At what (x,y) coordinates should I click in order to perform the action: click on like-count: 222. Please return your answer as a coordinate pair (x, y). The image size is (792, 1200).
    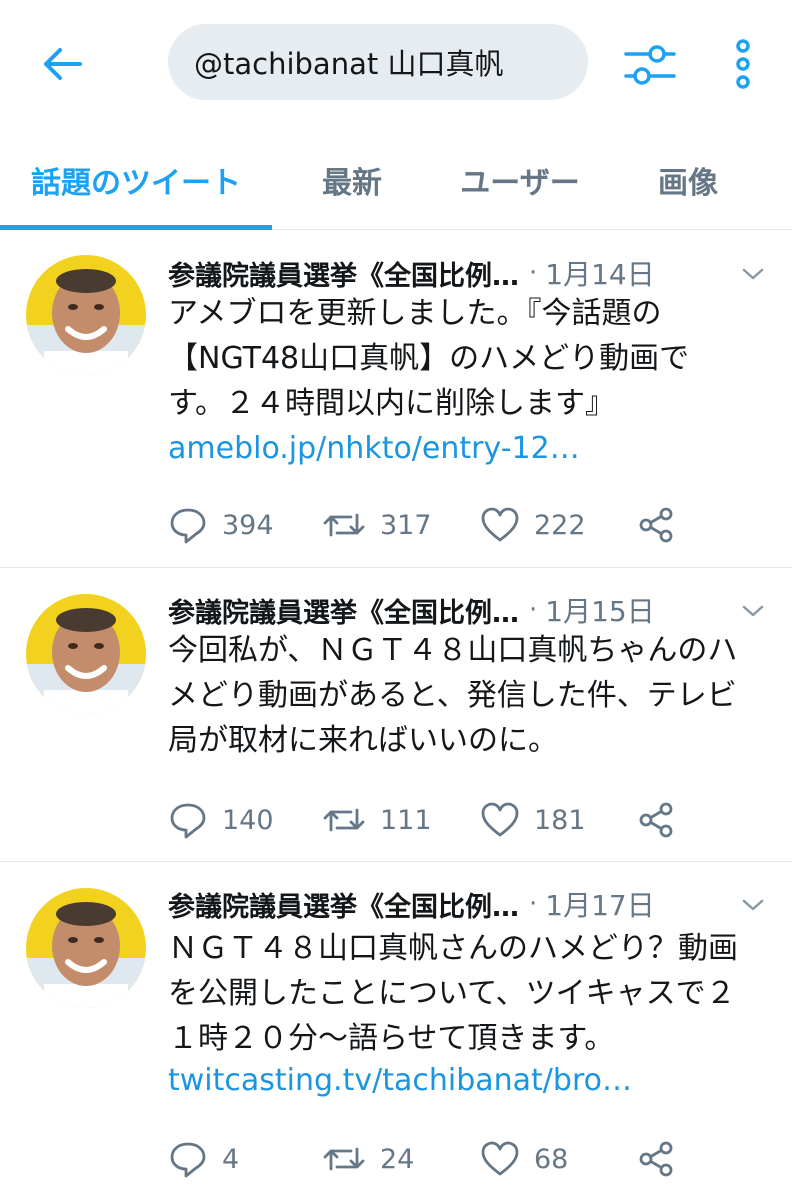
    Looking at the image, I should click on (560, 525).